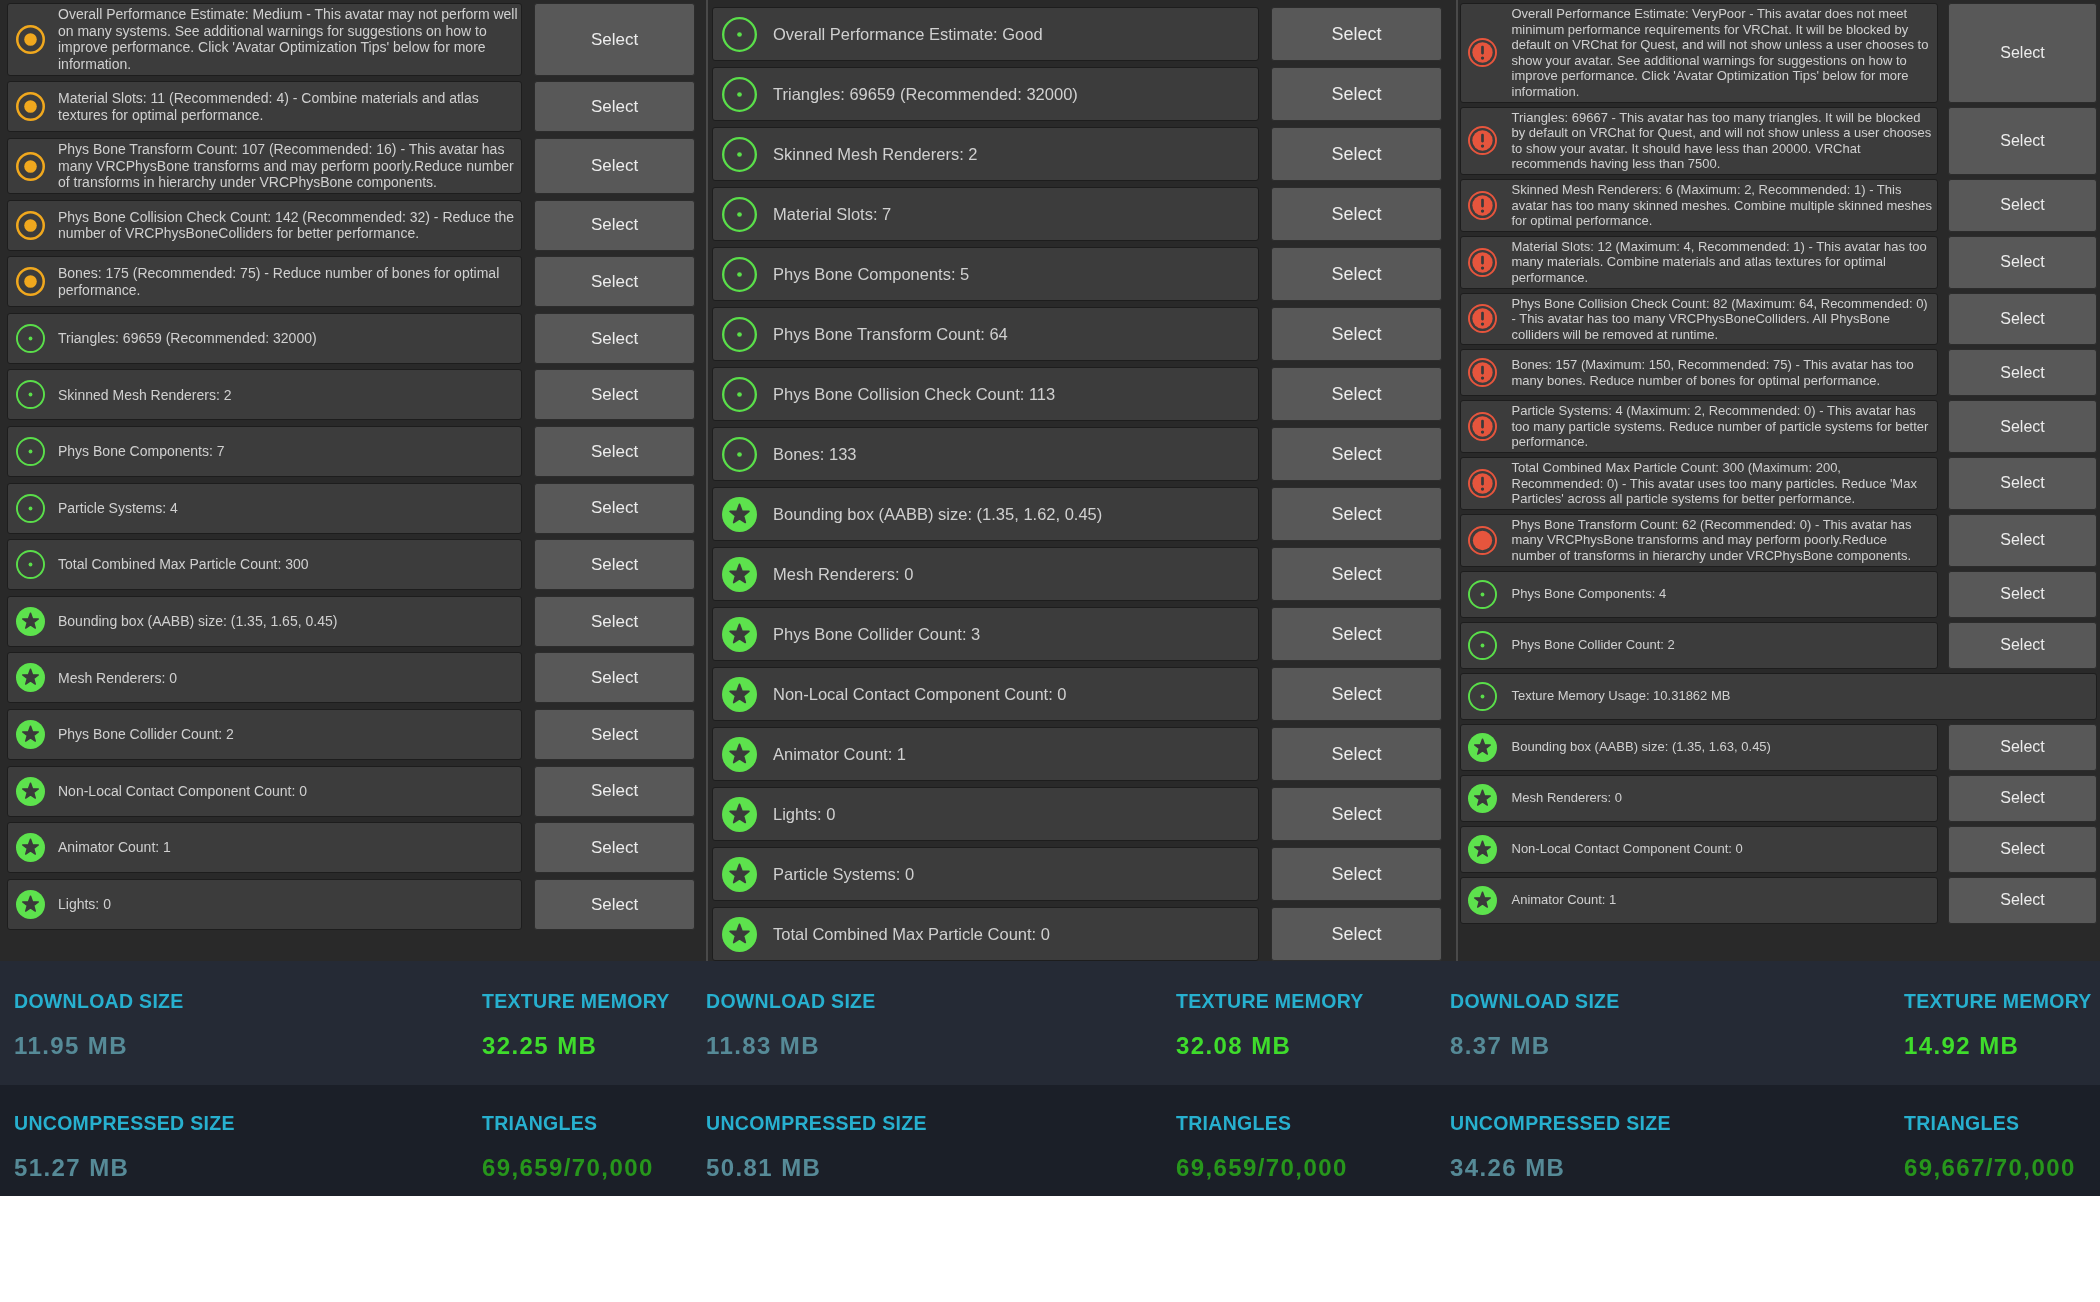  I want to click on message-text: Material Slots: 12 (Maximum: 4, Recommended: 1) - This avatar has too many materials. Combine materials and atlas textures for optimal performance., so click(1719, 262).